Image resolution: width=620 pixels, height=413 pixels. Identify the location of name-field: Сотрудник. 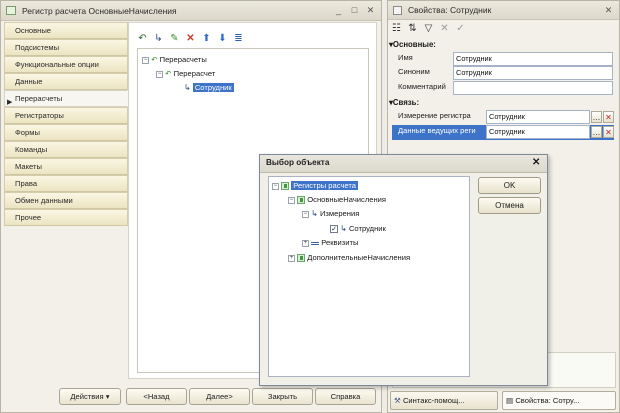
(533, 59).